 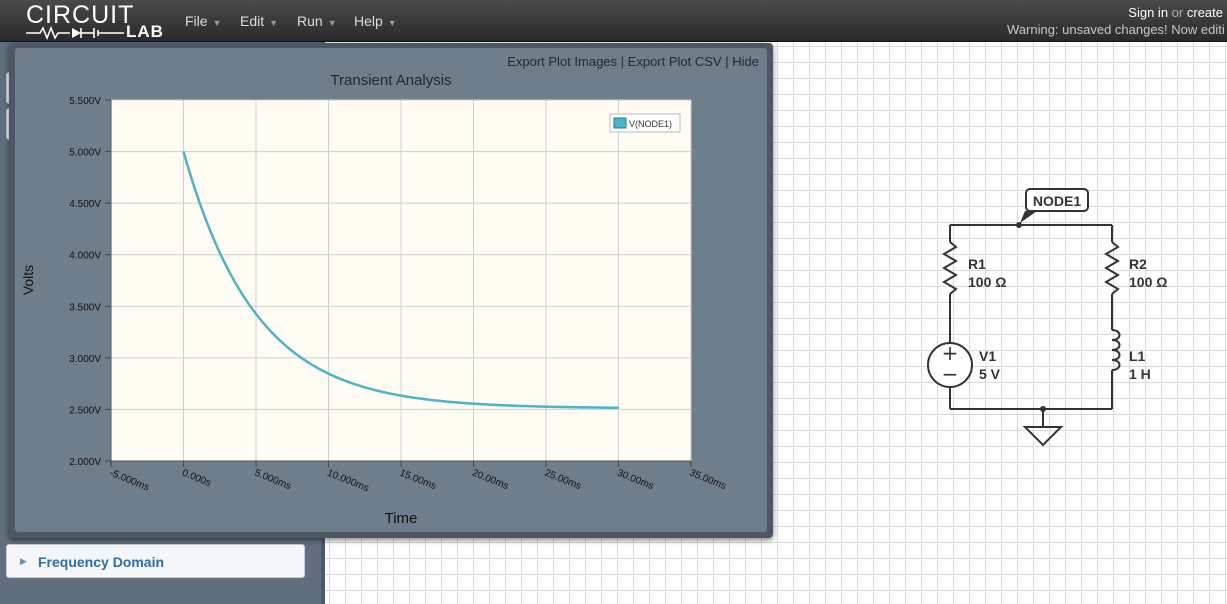 What do you see at coordinates (310, 21) in the screenshot?
I see `menu-run-label: Run` at bounding box center [310, 21].